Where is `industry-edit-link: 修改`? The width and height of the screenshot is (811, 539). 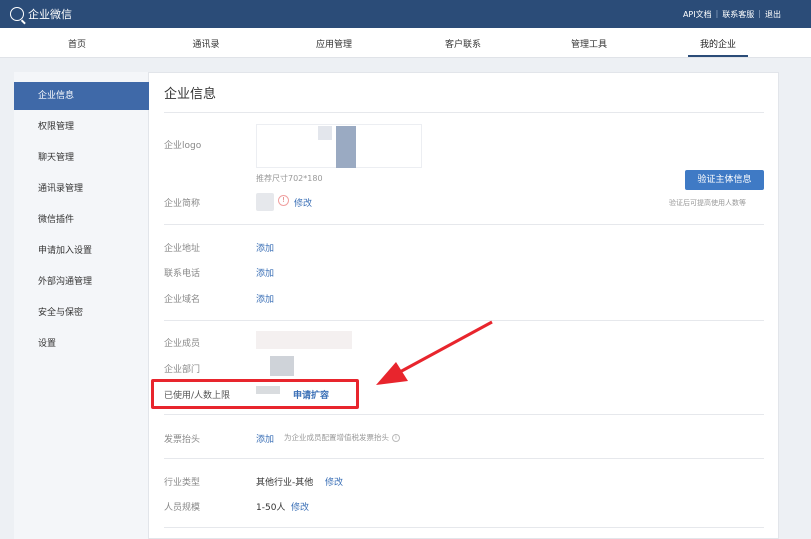
industry-edit-link: 修改 is located at coordinates (334, 481).